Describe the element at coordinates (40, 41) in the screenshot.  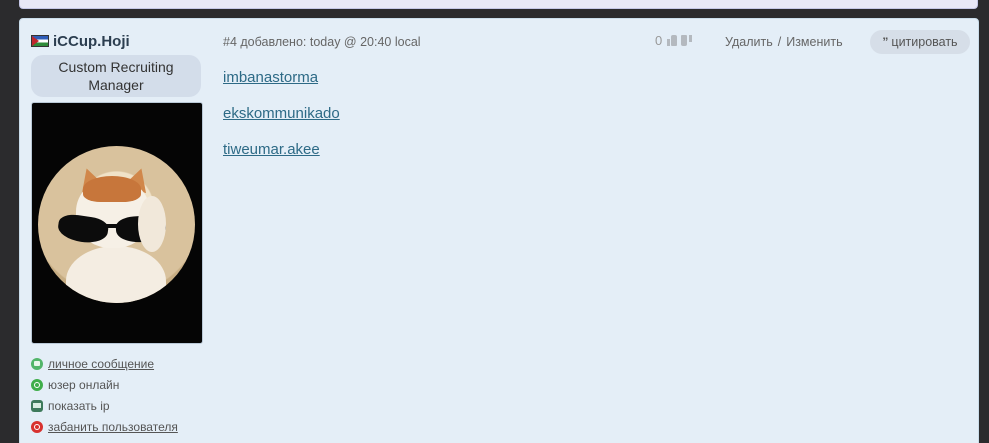
I see `flag-icon` at that location.